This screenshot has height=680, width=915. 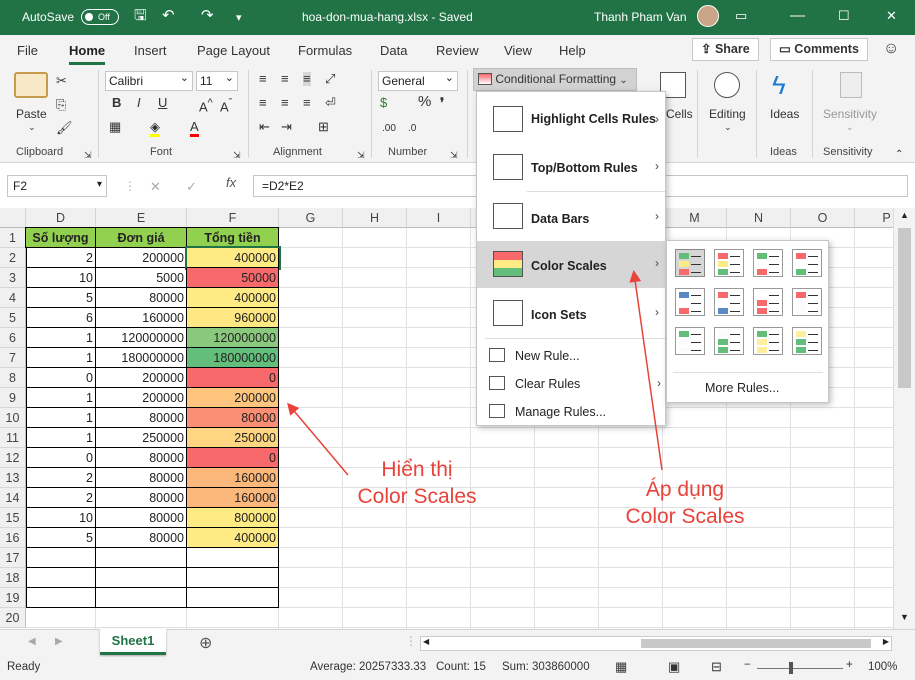 What do you see at coordinates (233, 438) in the screenshot?
I see `cell-f11: 250000` at bounding box center [233, 438].